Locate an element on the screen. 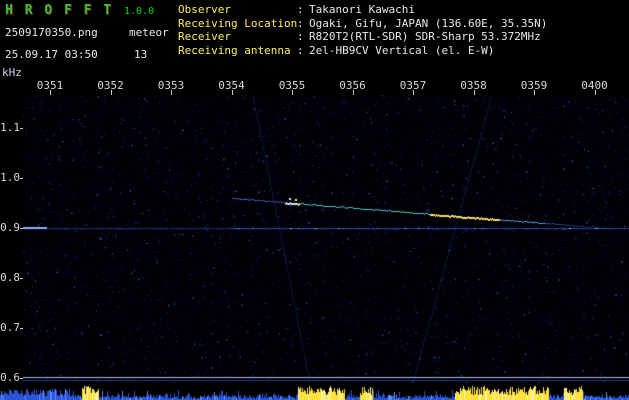 This screenshot has width=629, height=400. info-value: Ogaki, Gifu, JAPAN (136.60E, 35.35N) is located at coordinates (428, 23).